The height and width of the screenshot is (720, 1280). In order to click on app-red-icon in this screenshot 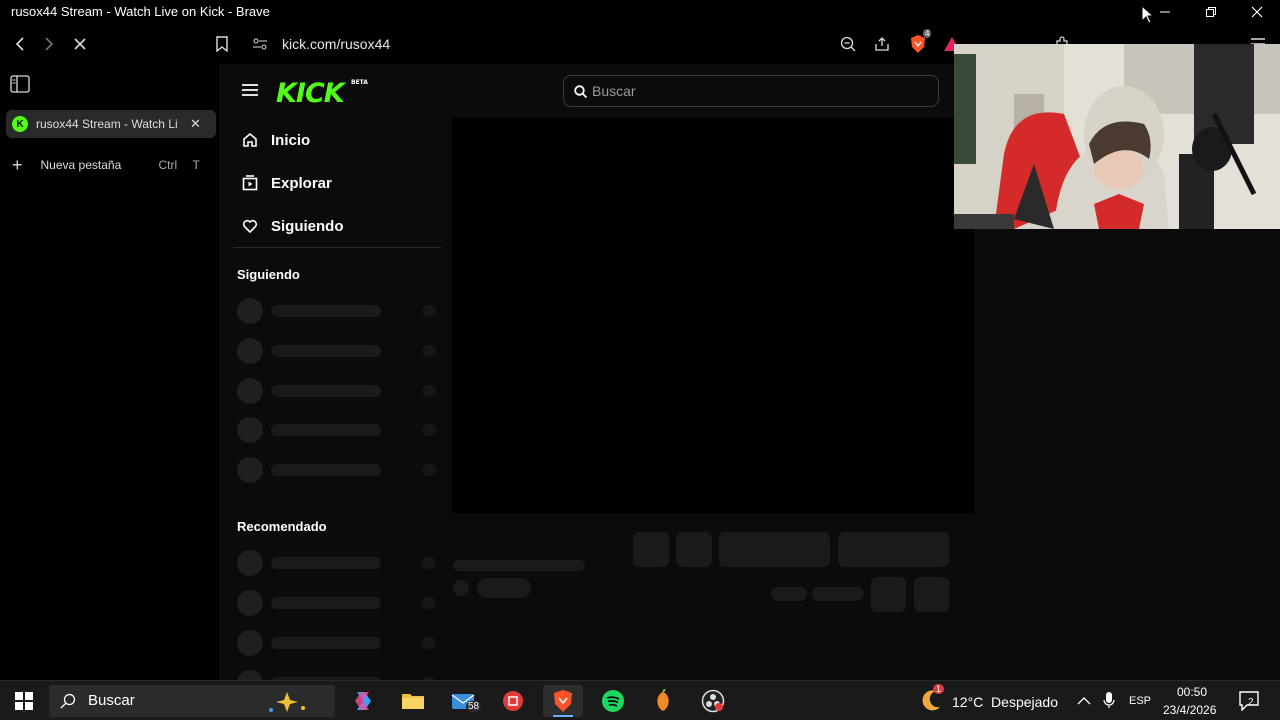, I will do `click(513, 701)`.